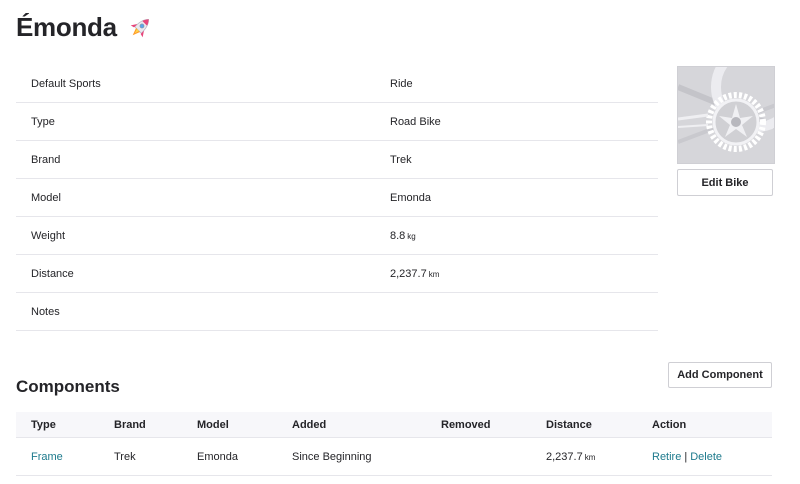  What do you see at coordinates (66, 27) in the screenshot?
I see `page-title: Émonda` at bounding box center [66, 27].